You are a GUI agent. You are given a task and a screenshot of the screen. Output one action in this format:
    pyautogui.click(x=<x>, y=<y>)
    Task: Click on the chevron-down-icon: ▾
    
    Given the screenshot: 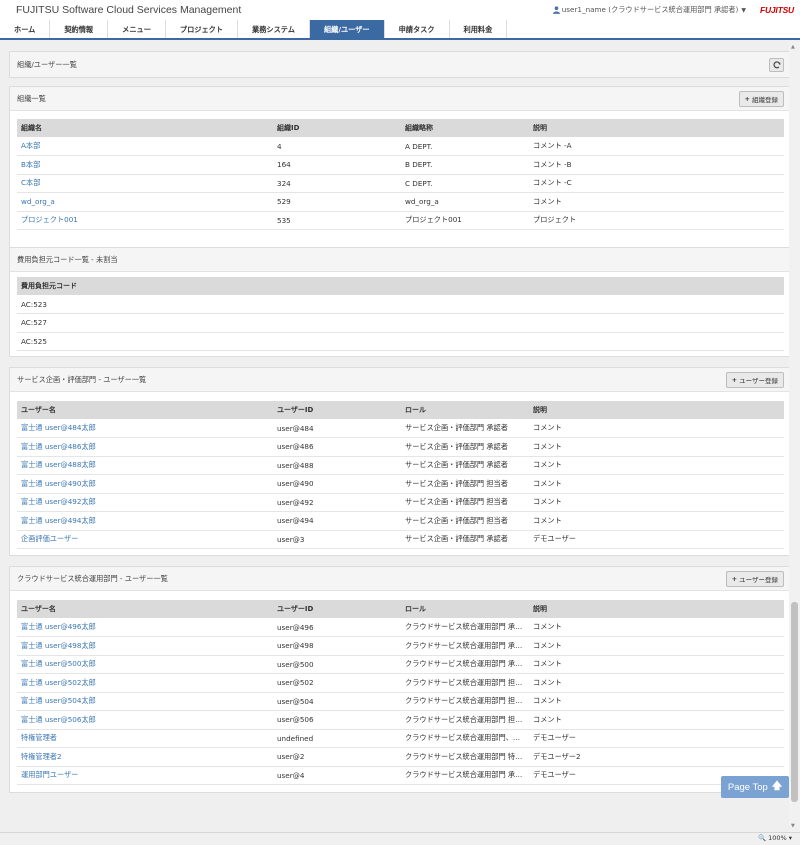 What is the action you would take?
    pyautogui.click(x=790, y=838)
    